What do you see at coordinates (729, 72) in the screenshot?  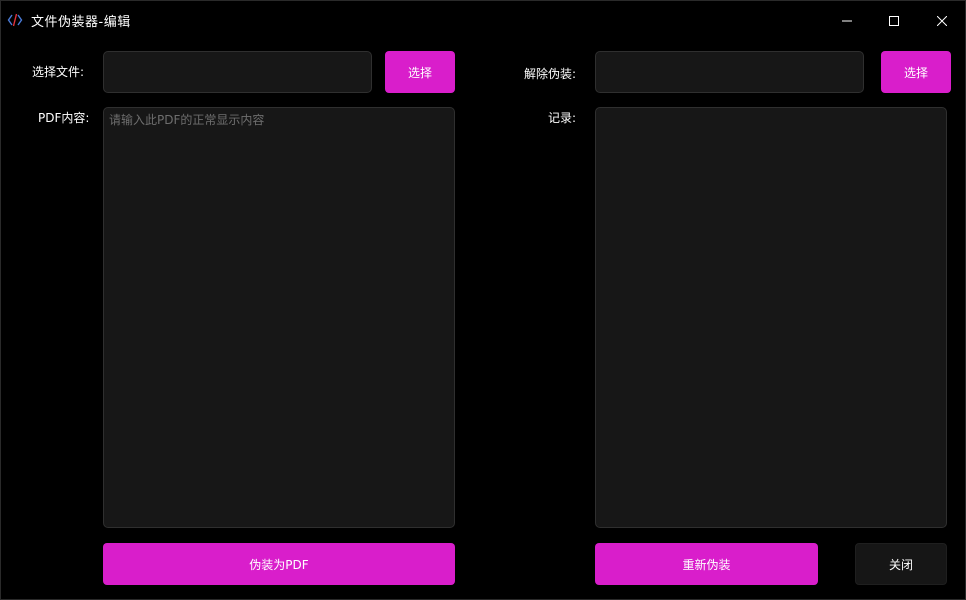 I see `undisguise-input` at bounding box center [729, 72].